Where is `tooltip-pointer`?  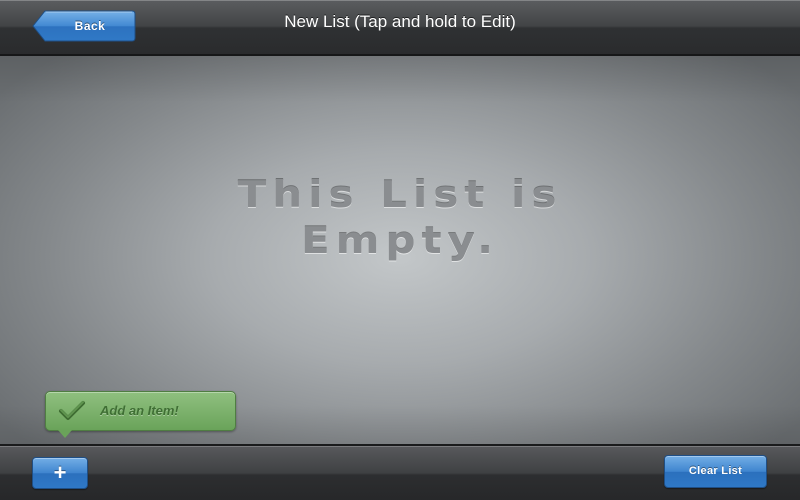
tooltip-pointer is located at coordinates (65, 434).